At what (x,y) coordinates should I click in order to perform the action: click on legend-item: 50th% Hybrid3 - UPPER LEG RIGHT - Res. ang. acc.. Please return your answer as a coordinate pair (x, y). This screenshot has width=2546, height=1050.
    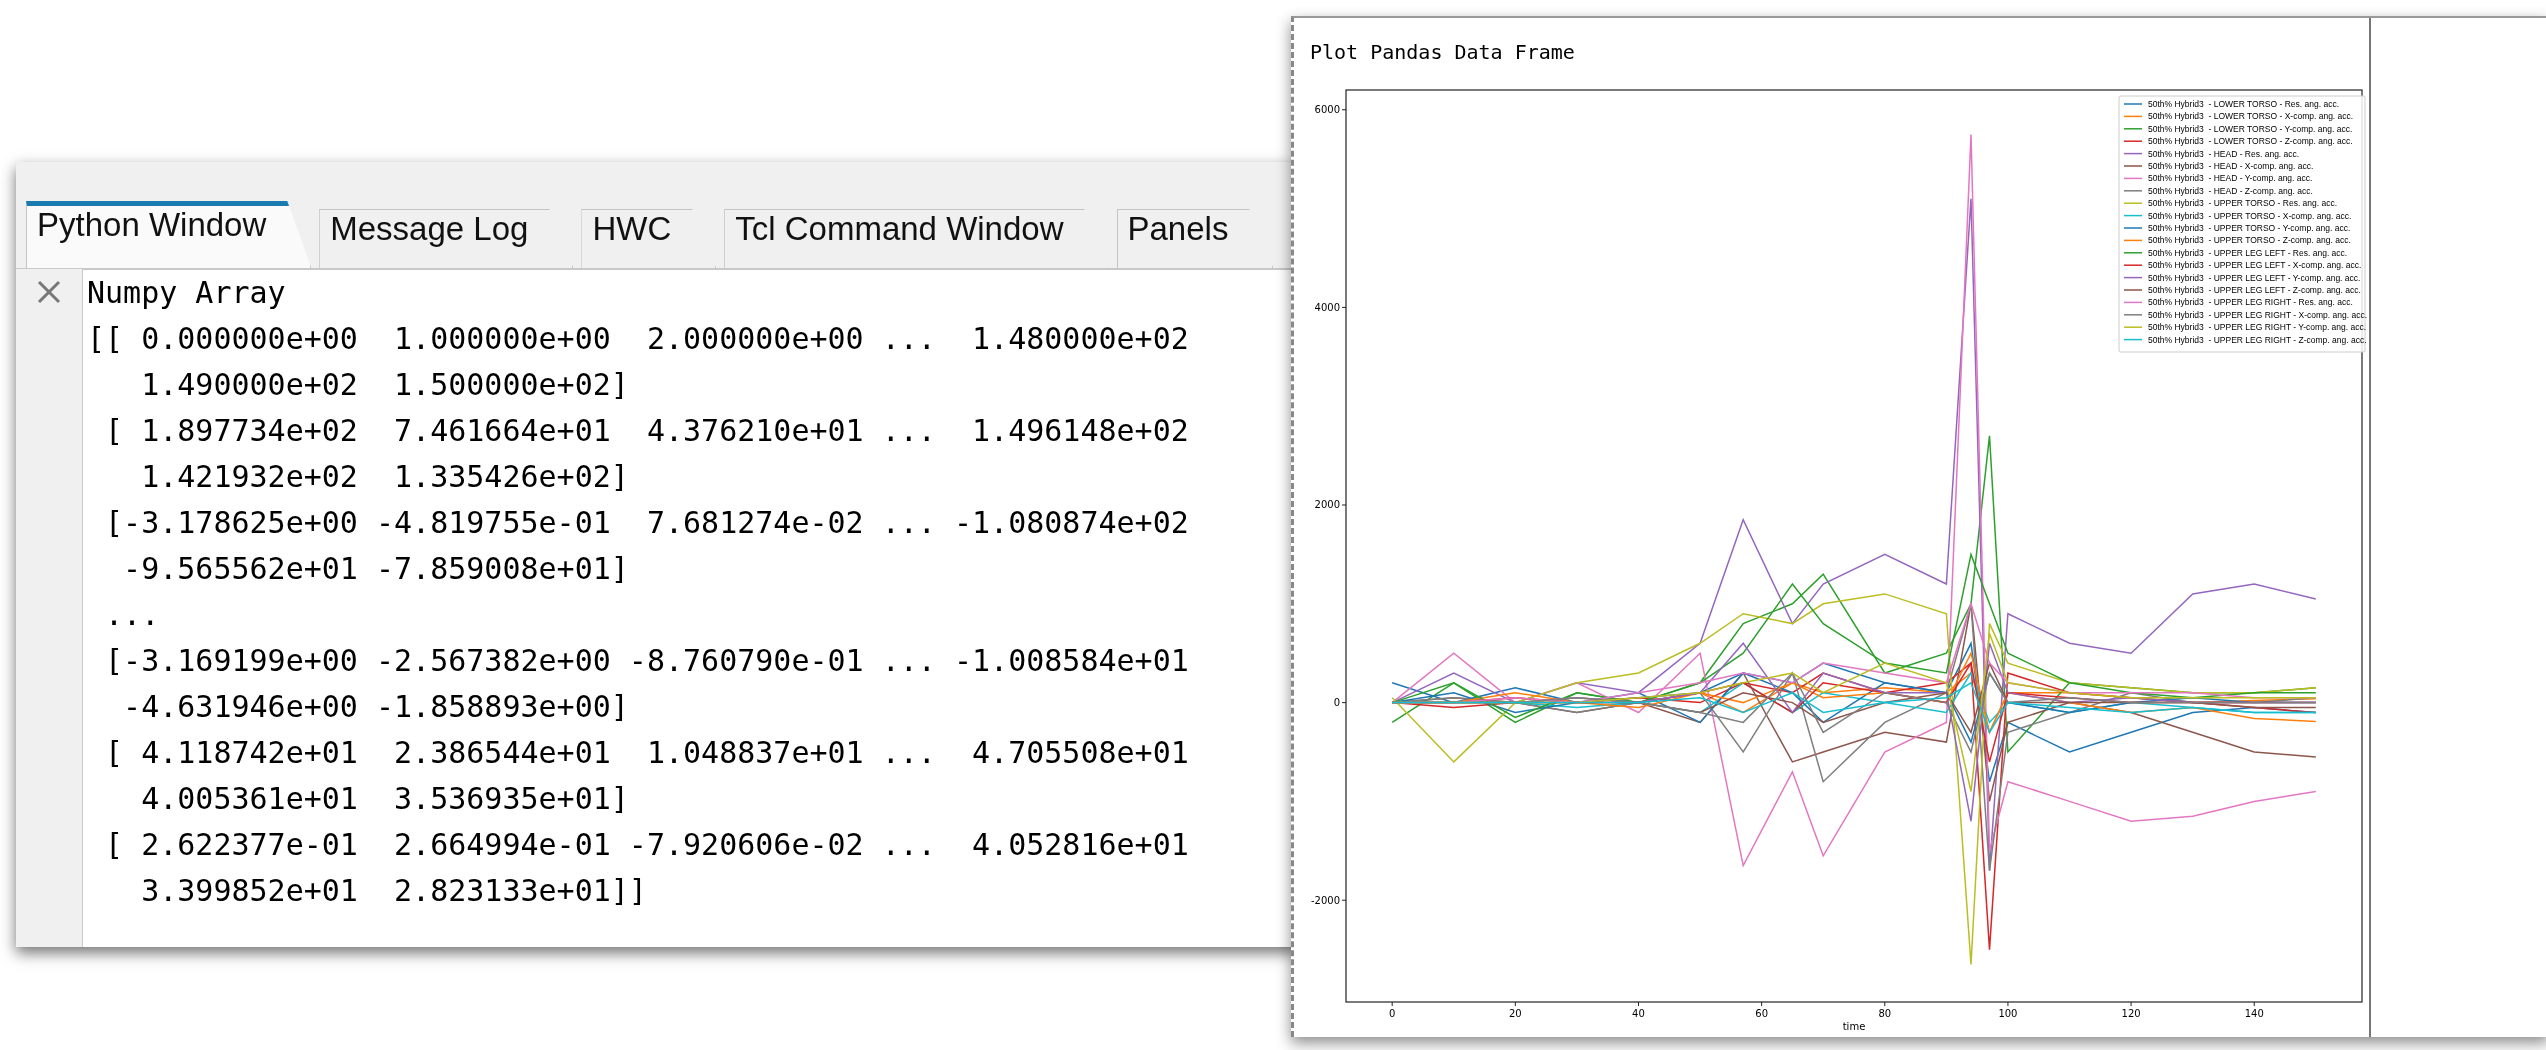
    Looking at the image, I should click on (2238, 302).